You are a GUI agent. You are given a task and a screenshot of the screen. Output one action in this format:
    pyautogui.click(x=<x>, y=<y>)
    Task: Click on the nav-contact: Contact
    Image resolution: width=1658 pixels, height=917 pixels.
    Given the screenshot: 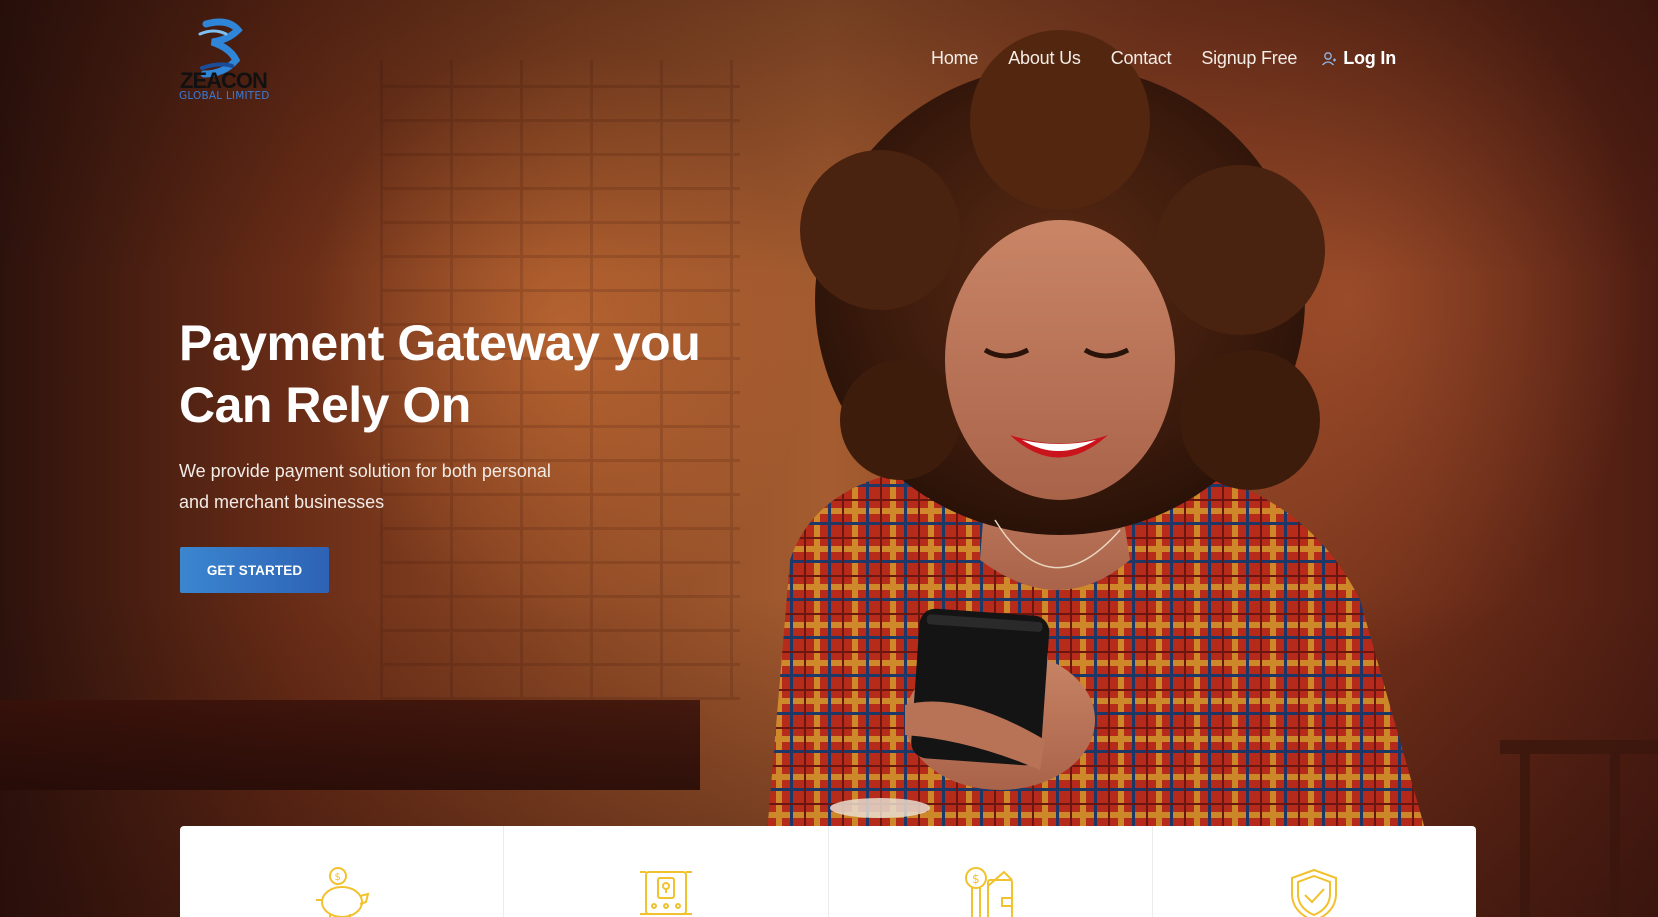 What is the action you would take?
    pyautogui.click(x=1141, y=58)
    